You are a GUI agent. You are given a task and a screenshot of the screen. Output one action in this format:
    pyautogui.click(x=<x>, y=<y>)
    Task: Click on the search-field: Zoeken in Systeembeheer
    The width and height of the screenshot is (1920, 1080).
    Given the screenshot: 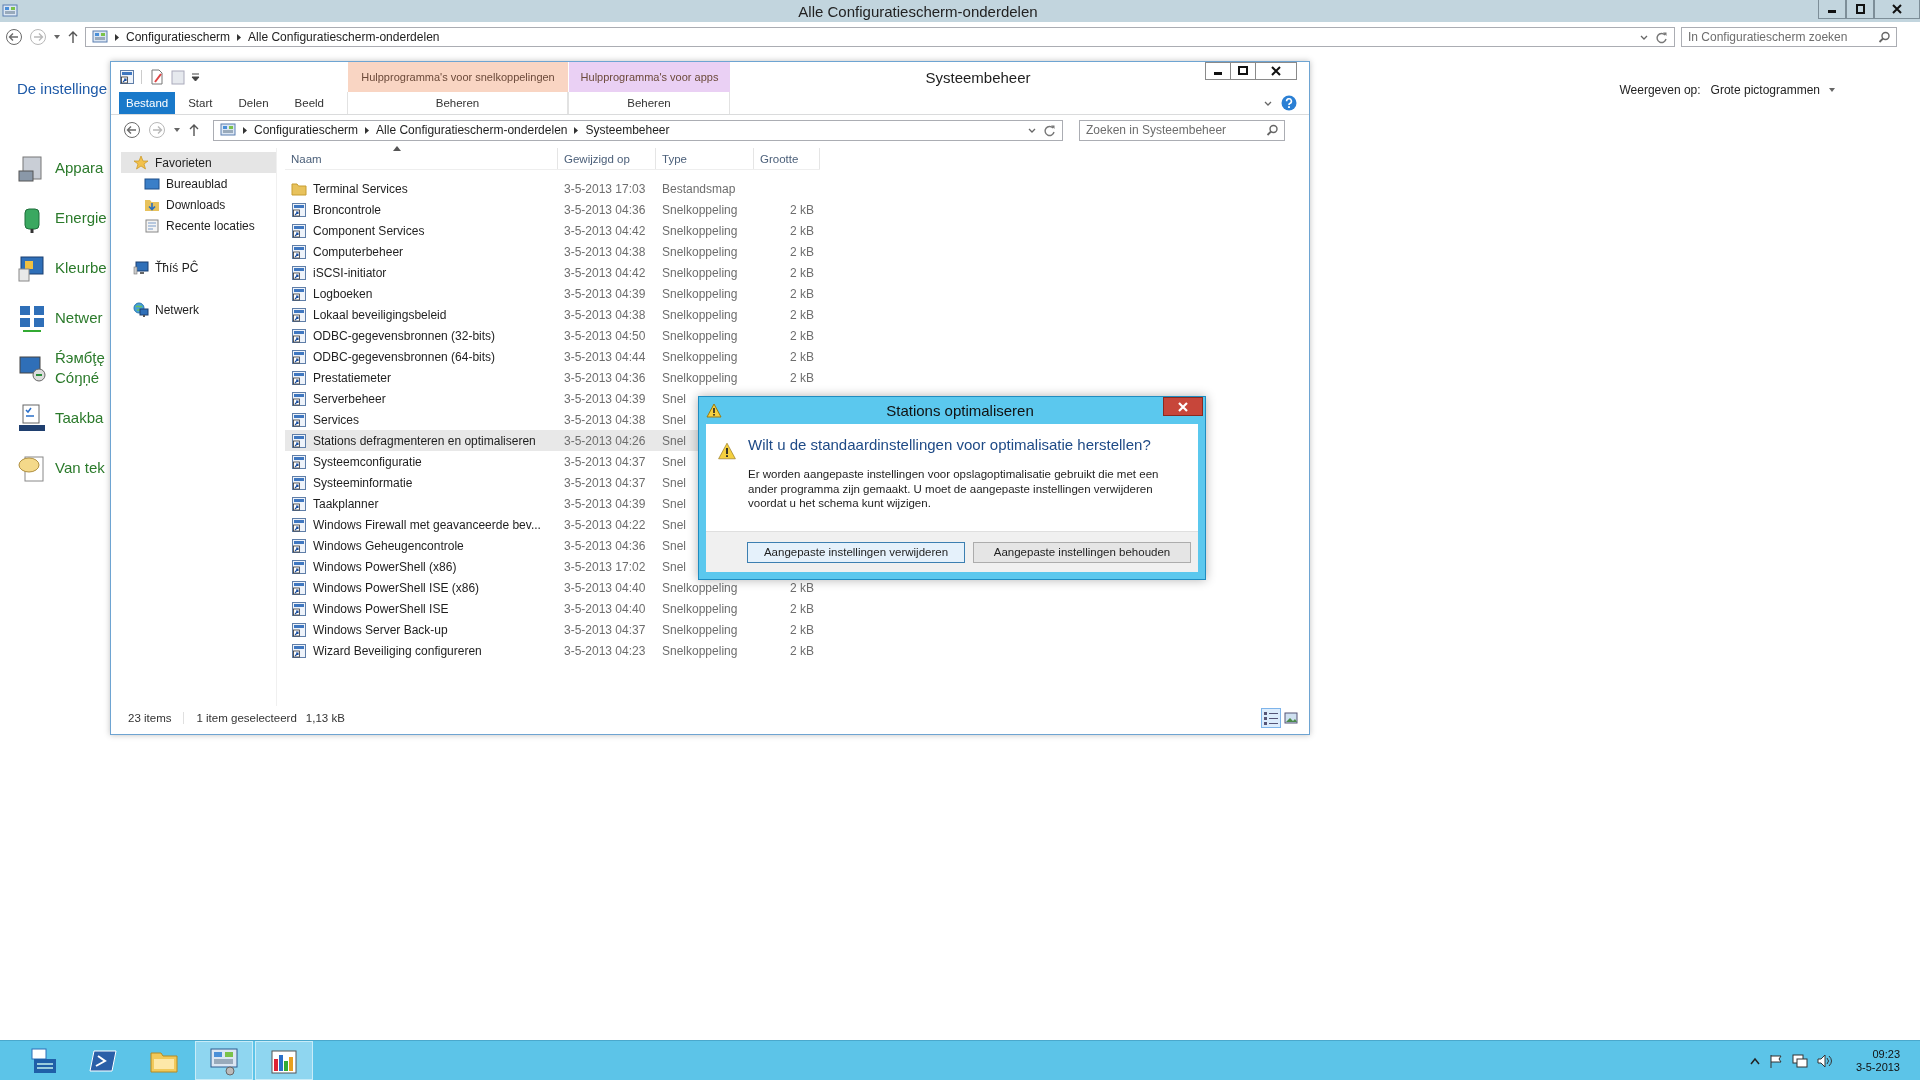 What is the action you would take?
    pyautogui.click(x=1182, y=130)
    